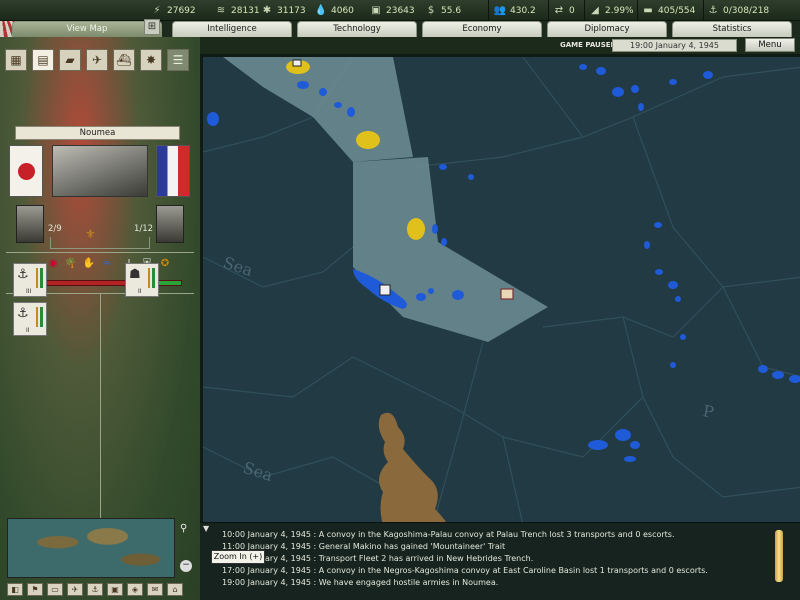  What do you see at coordinates (170, 224) in the screenshot?
I see `defender-general-portrait` at bounding box center [170, 224].